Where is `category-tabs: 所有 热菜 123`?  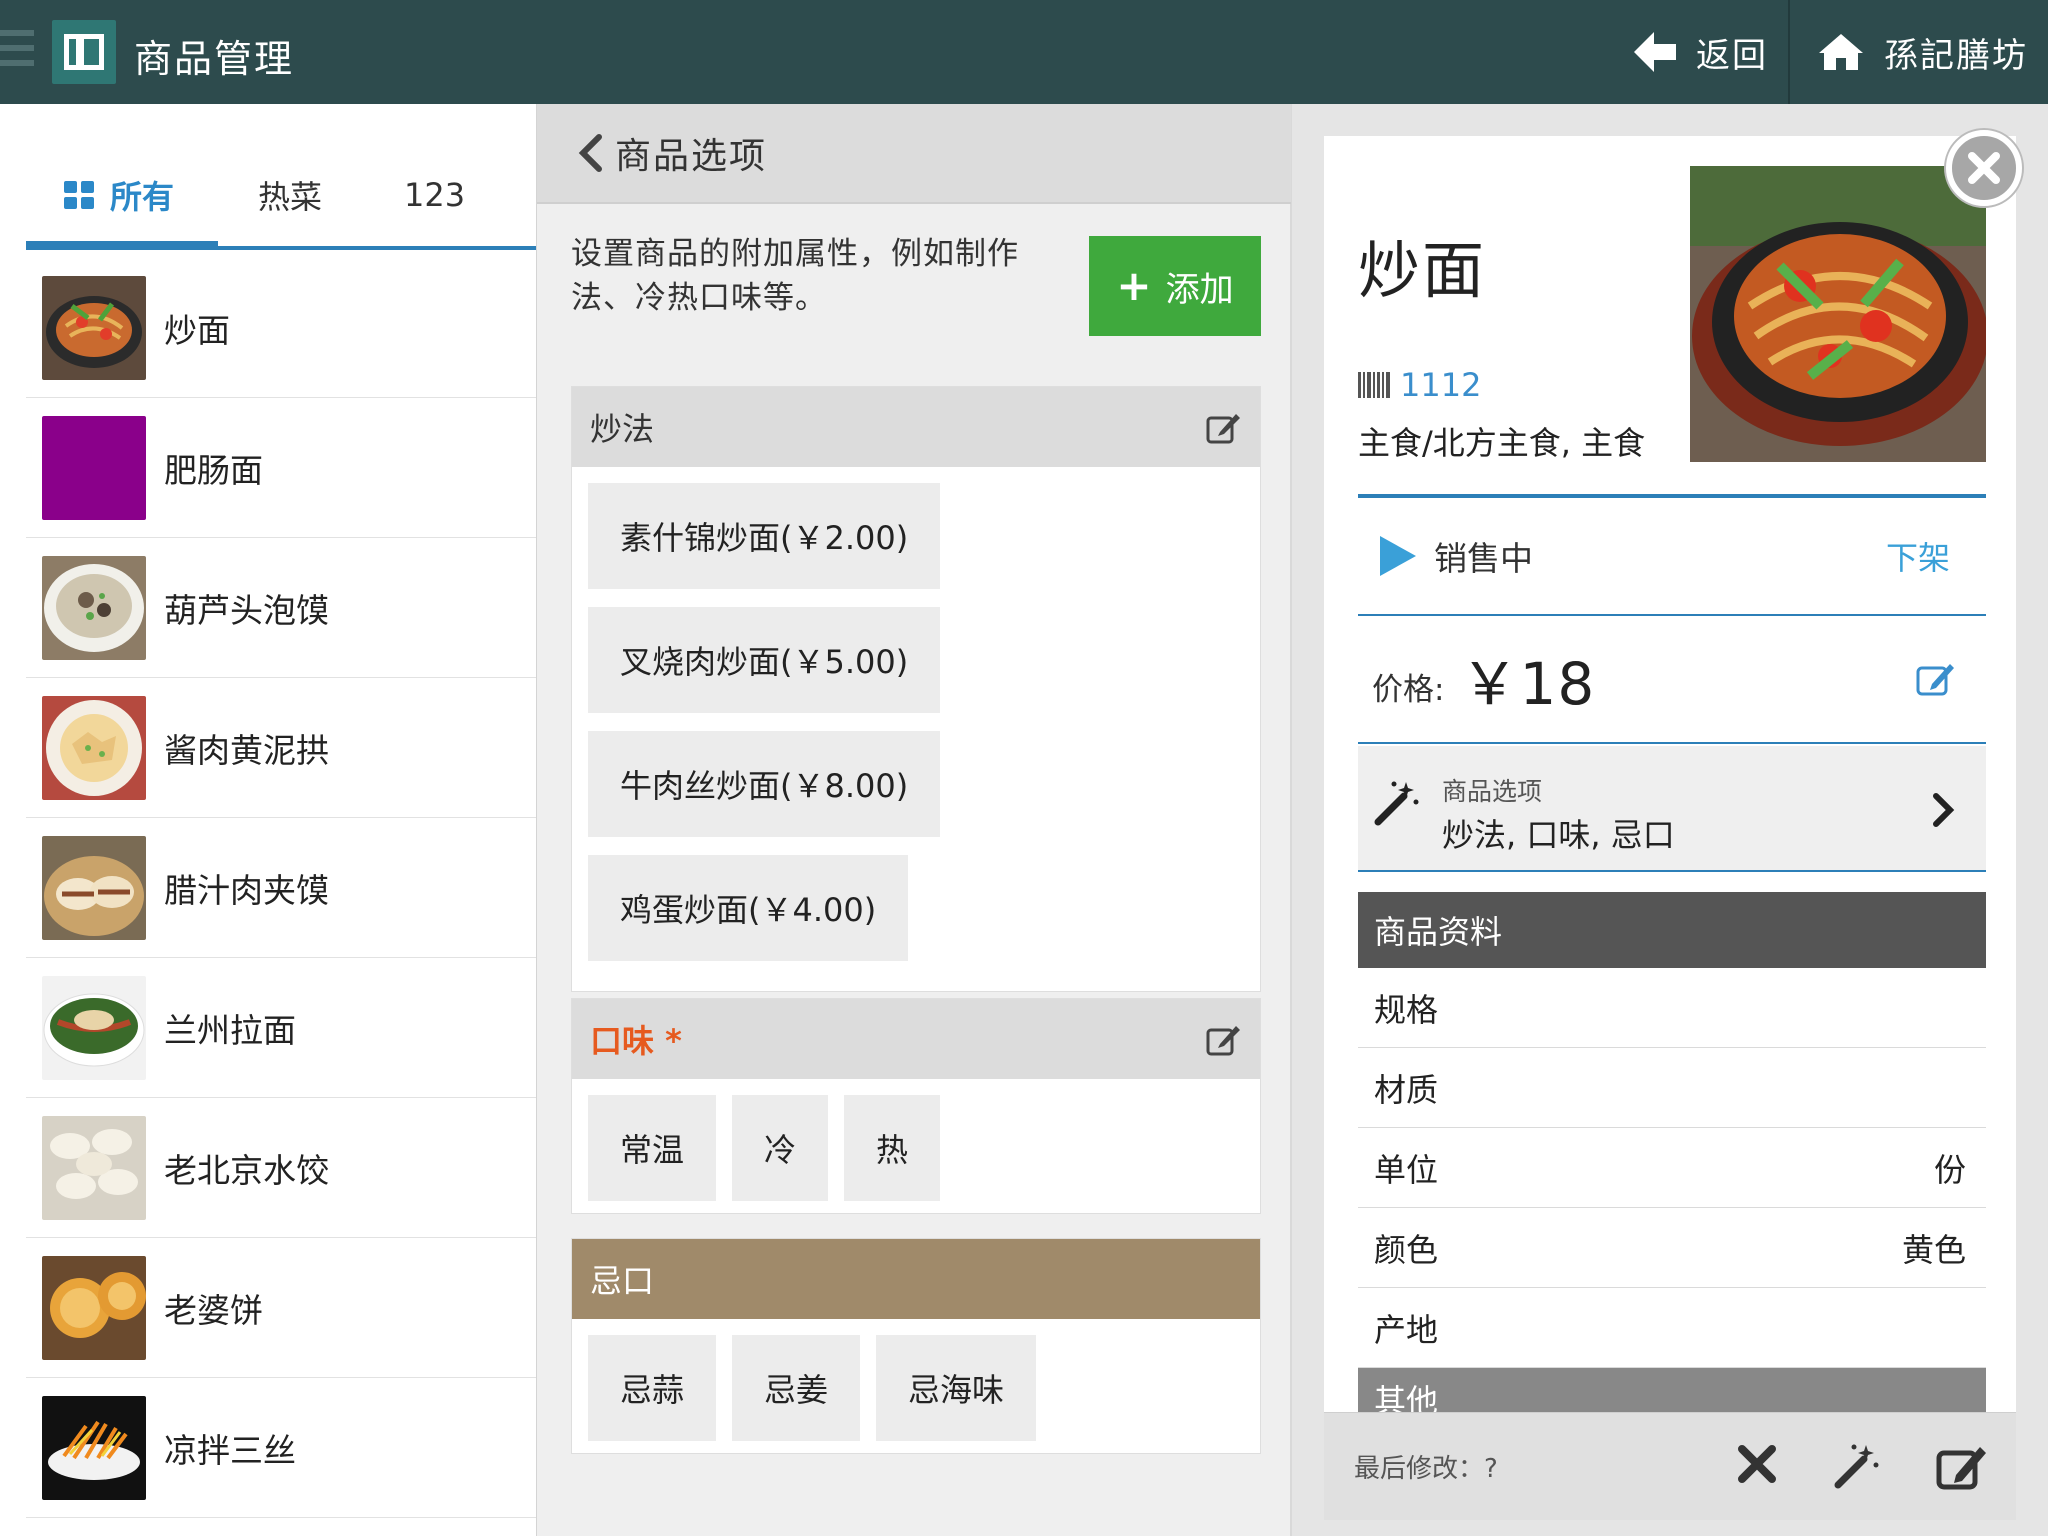 category-tabs: 所有 热菜 123 is located at coordinates (281, 197).